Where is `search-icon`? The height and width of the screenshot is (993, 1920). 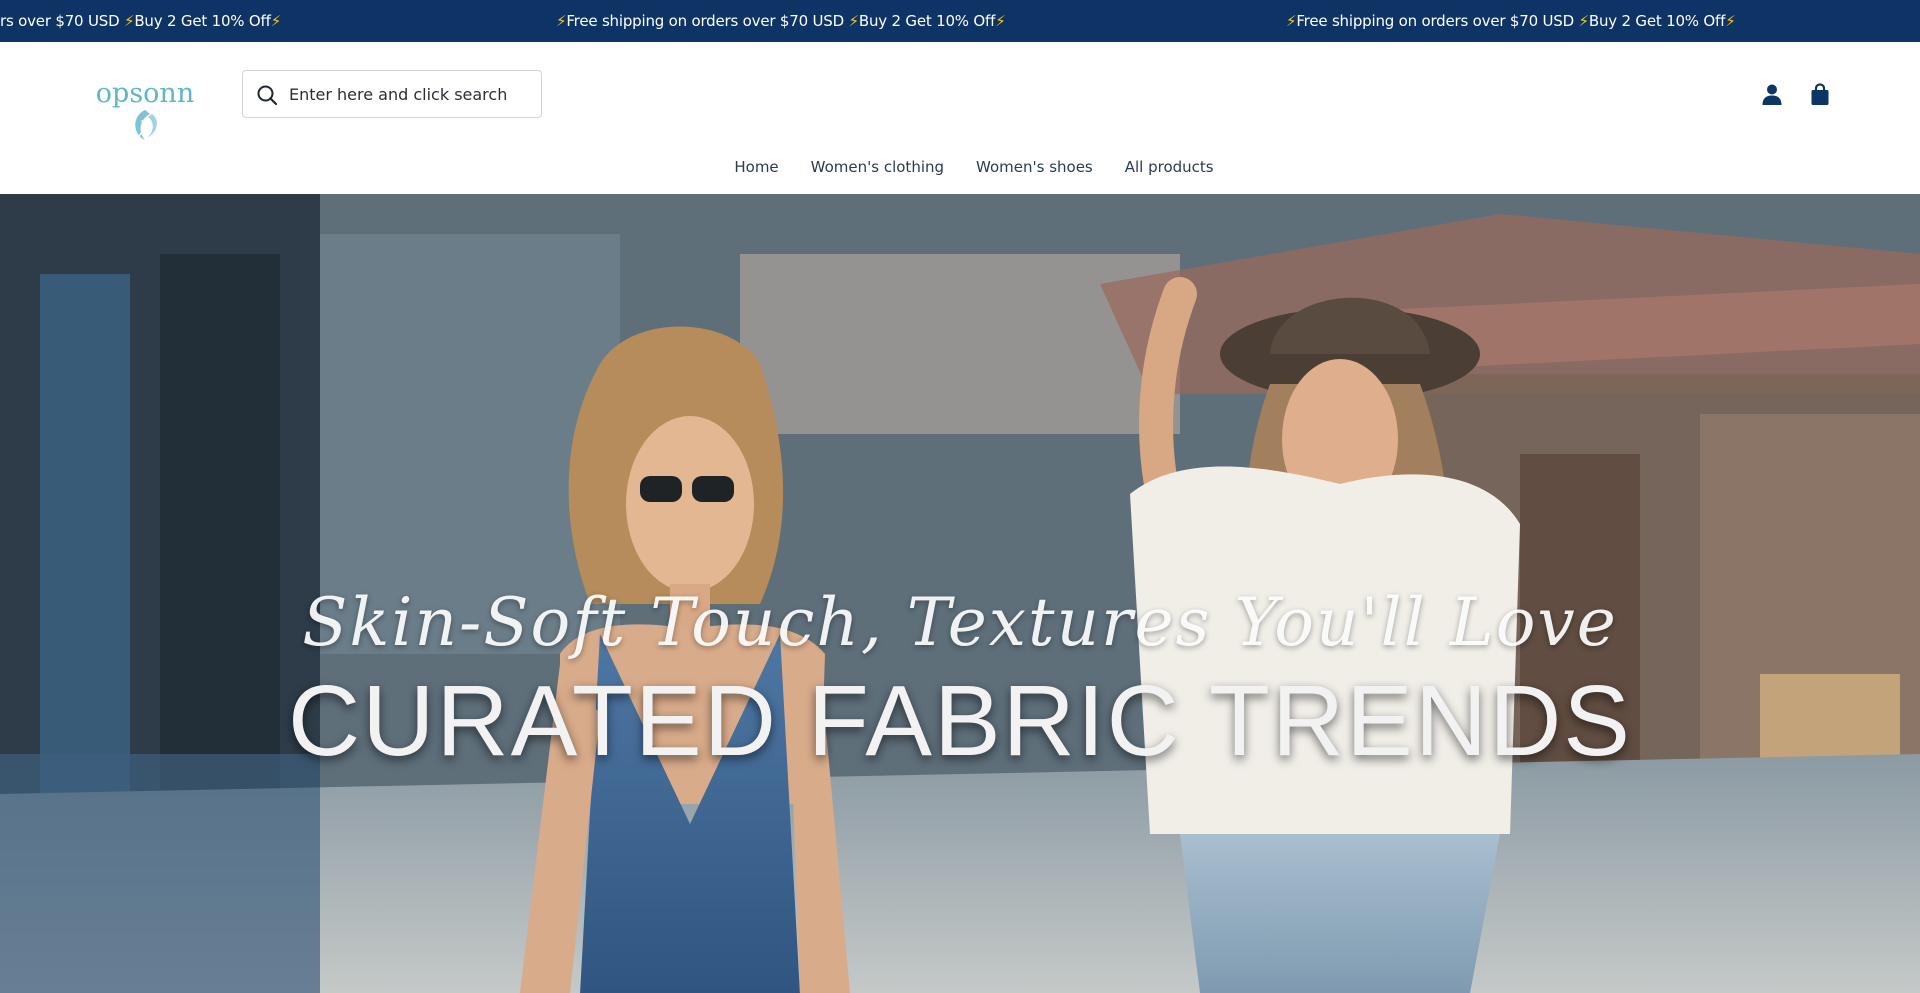 search-icon is located at coordinates (267, 95).